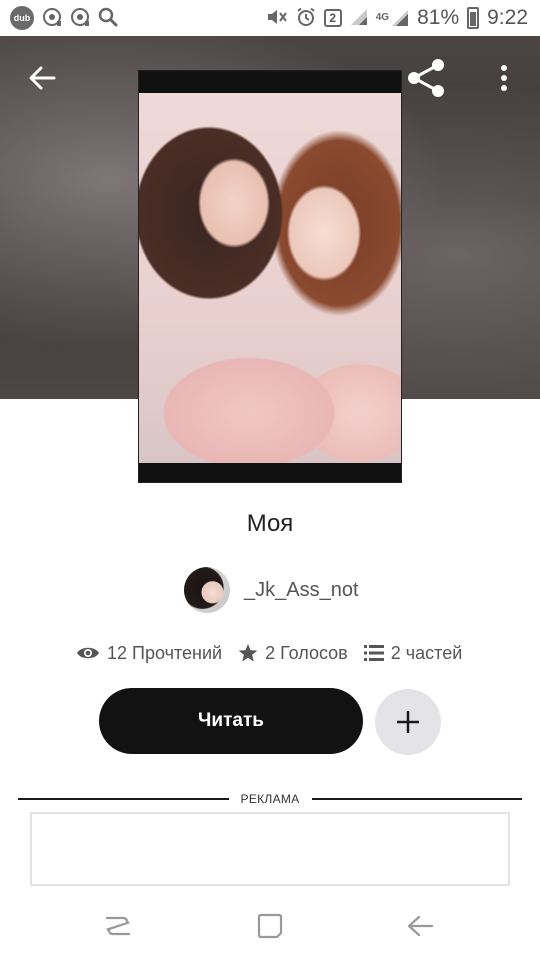 The height and width of the screenshot is (960, 540). I want to click on more-options-button, so click(504, 78).